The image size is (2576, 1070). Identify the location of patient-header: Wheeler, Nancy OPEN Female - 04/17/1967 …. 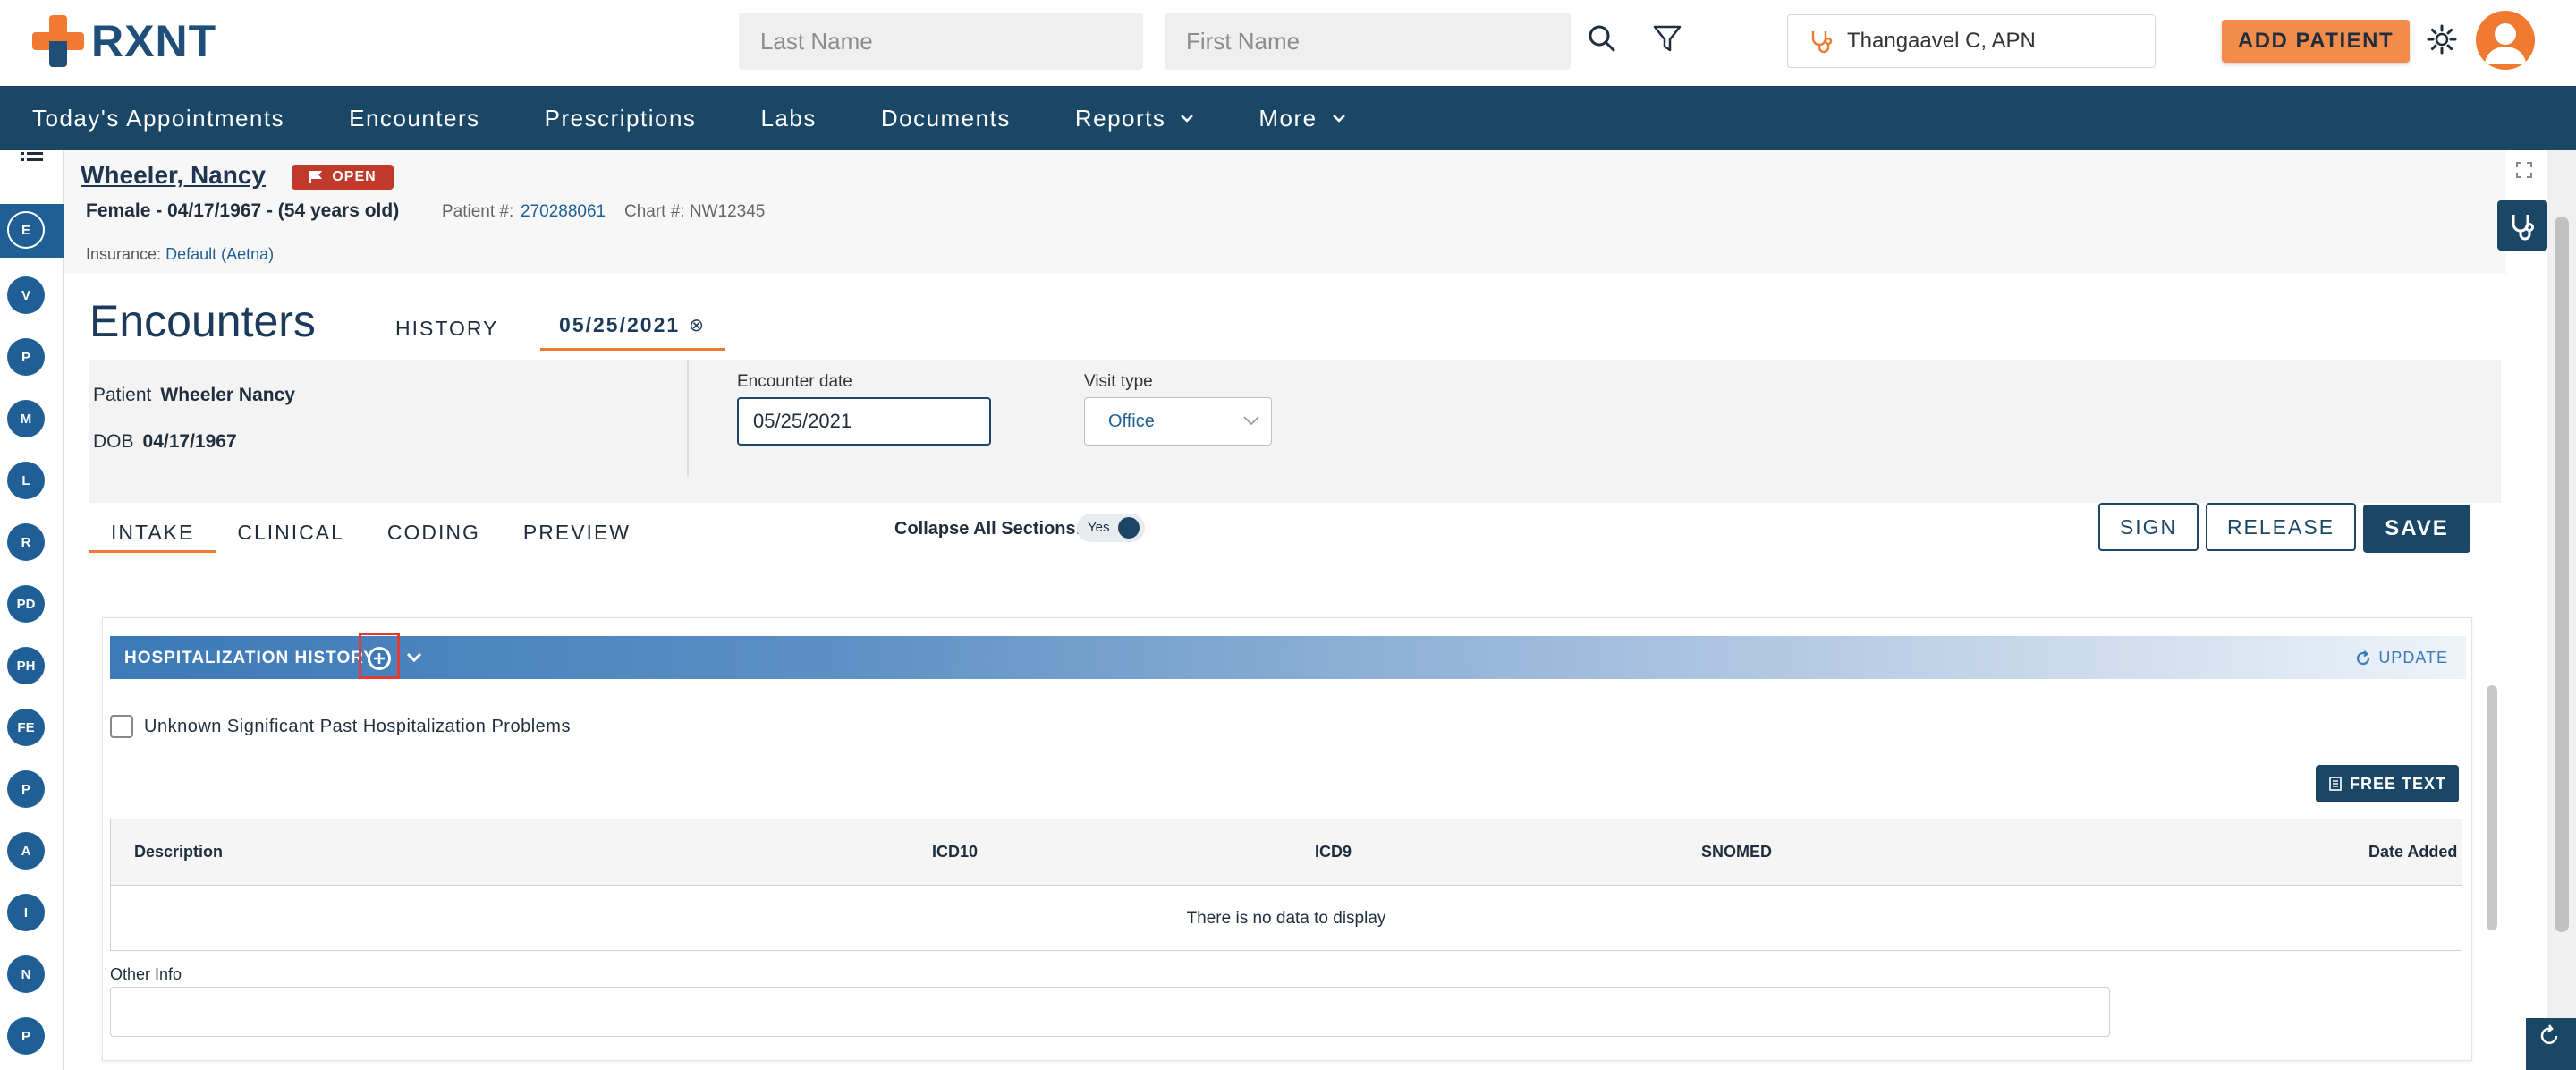
(1305, 212).